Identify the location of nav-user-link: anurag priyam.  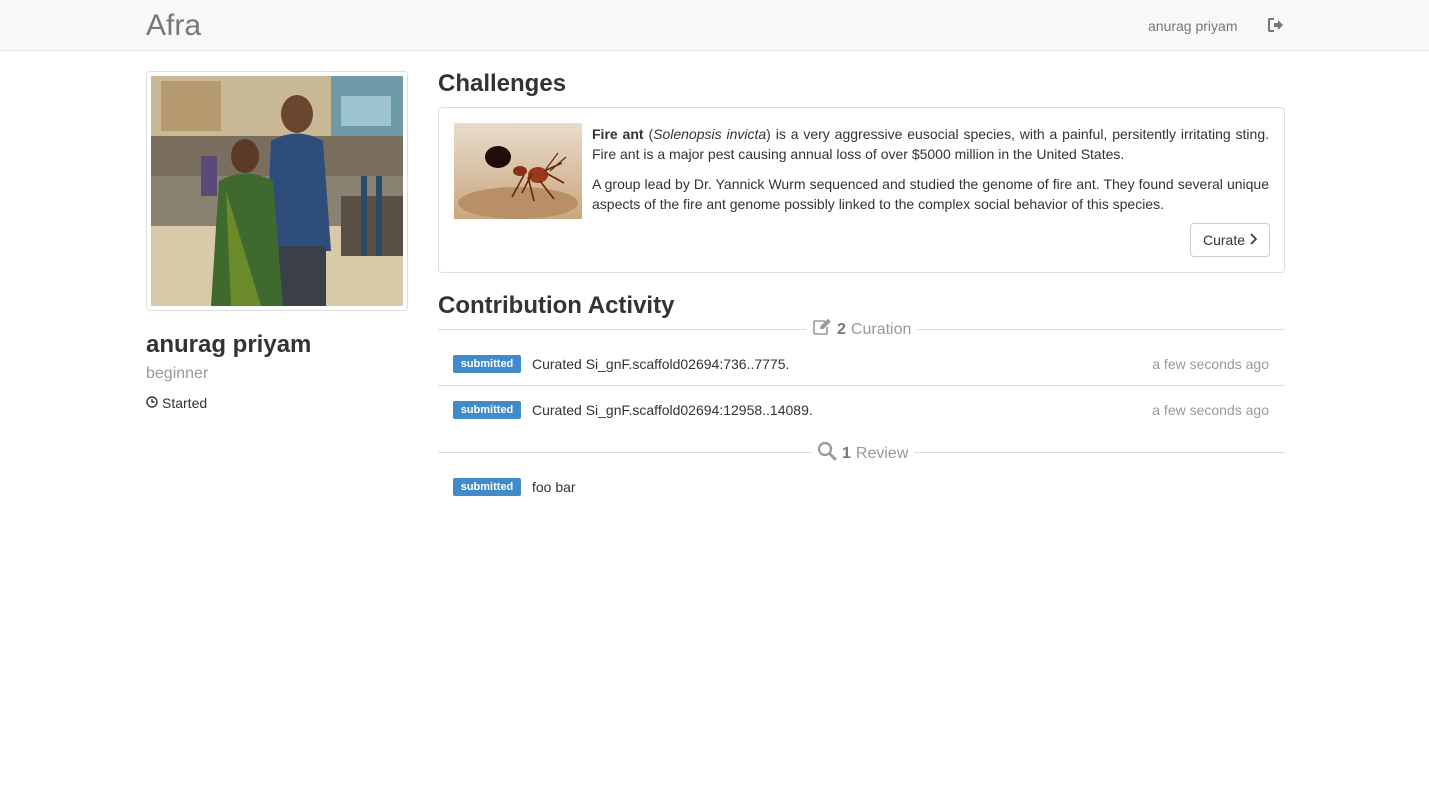
(1193, 26).